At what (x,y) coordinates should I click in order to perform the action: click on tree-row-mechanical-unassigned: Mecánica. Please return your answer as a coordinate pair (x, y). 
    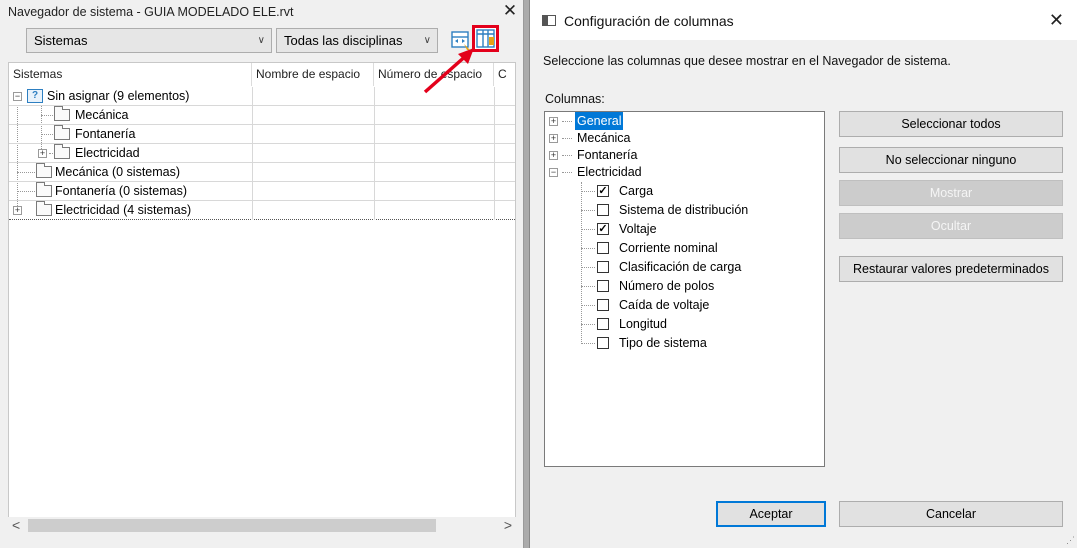
    Looking at the image, I should click on (262, 115).